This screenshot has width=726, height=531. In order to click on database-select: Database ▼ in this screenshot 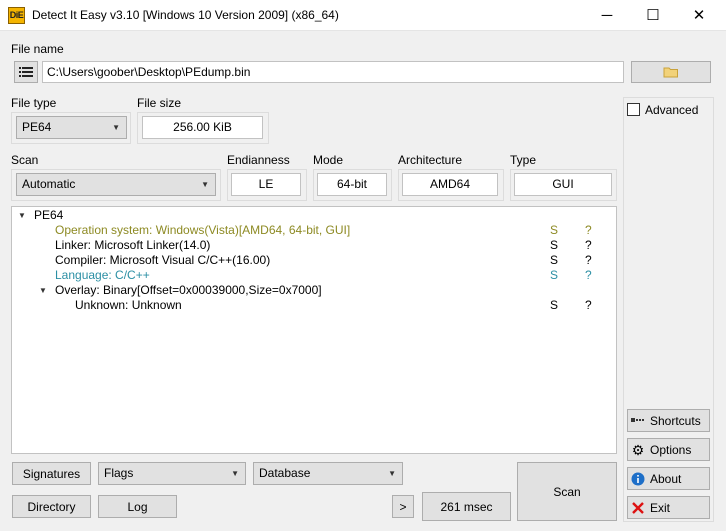, I will do `click(328, 473)`.